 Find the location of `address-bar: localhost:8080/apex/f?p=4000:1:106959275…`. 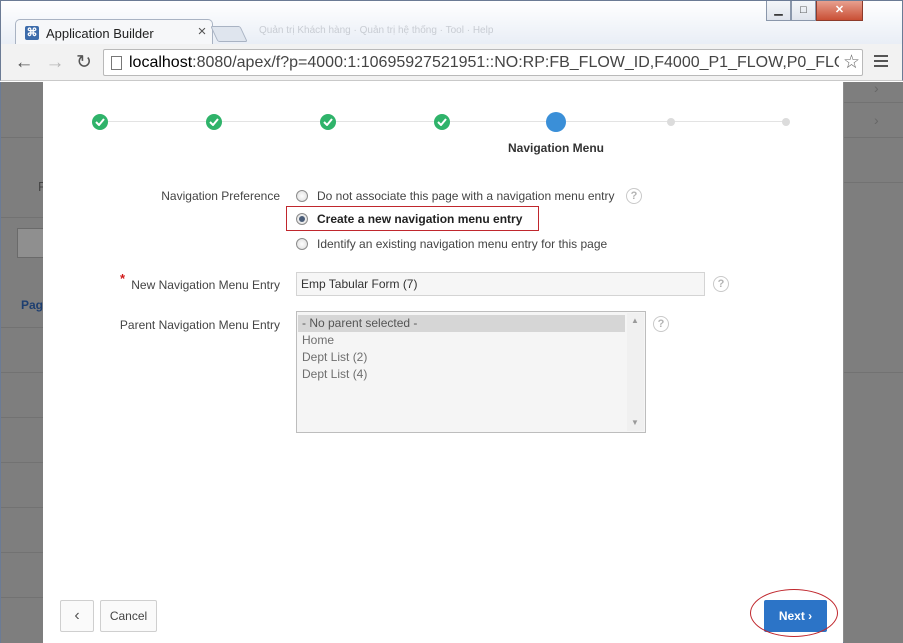

address-bar: localhost:8080/apex/f?p=4000:1:106959275… is located at coordinates (483, 62).